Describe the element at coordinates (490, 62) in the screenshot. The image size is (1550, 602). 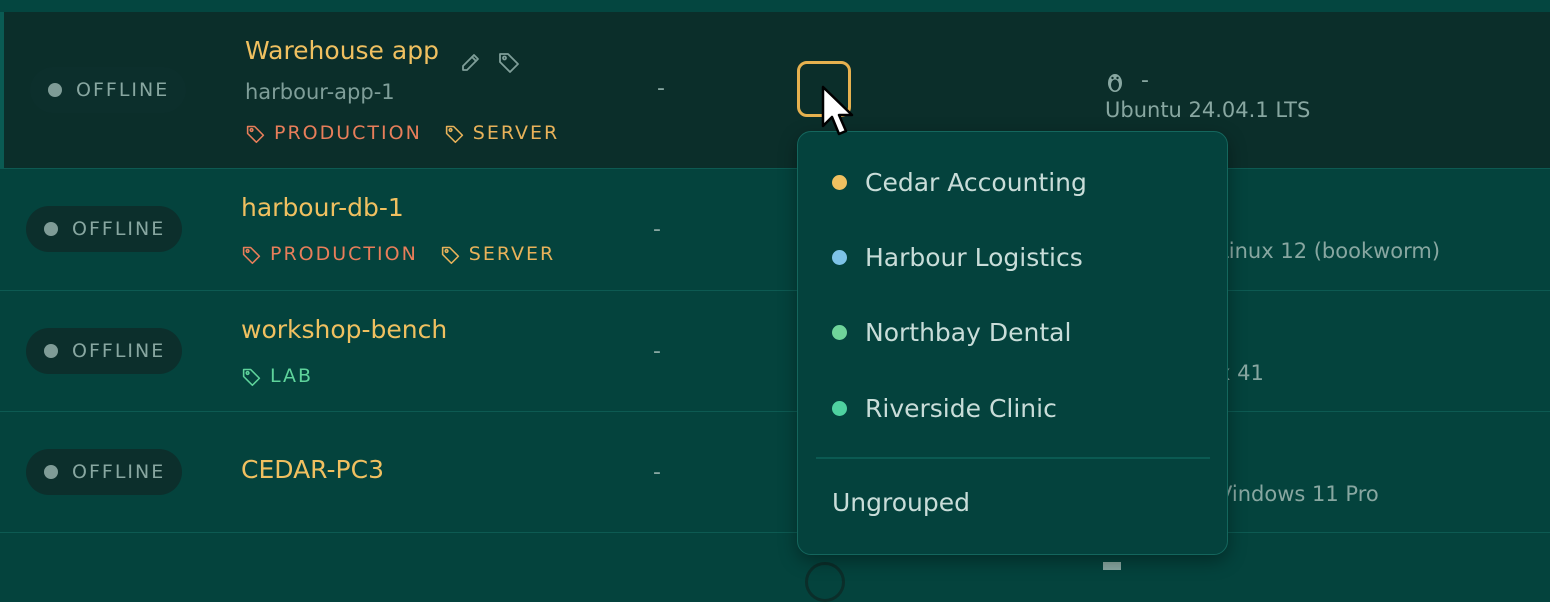
I see `name-actions` at that location.